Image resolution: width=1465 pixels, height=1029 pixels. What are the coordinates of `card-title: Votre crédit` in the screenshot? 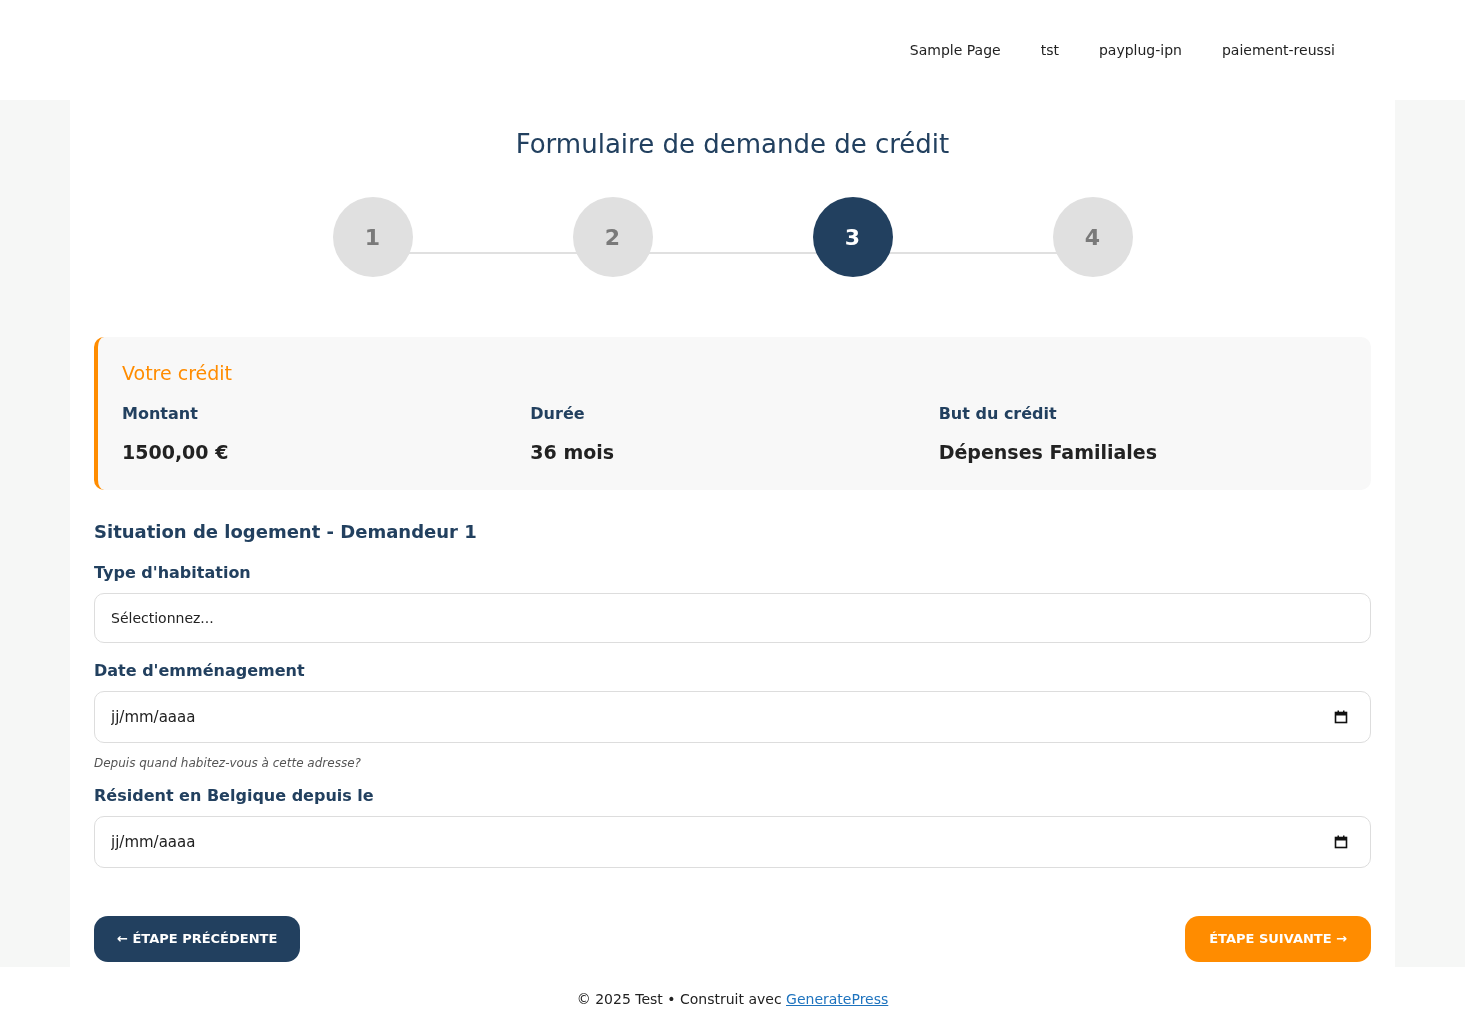 It's located at (178, 373).